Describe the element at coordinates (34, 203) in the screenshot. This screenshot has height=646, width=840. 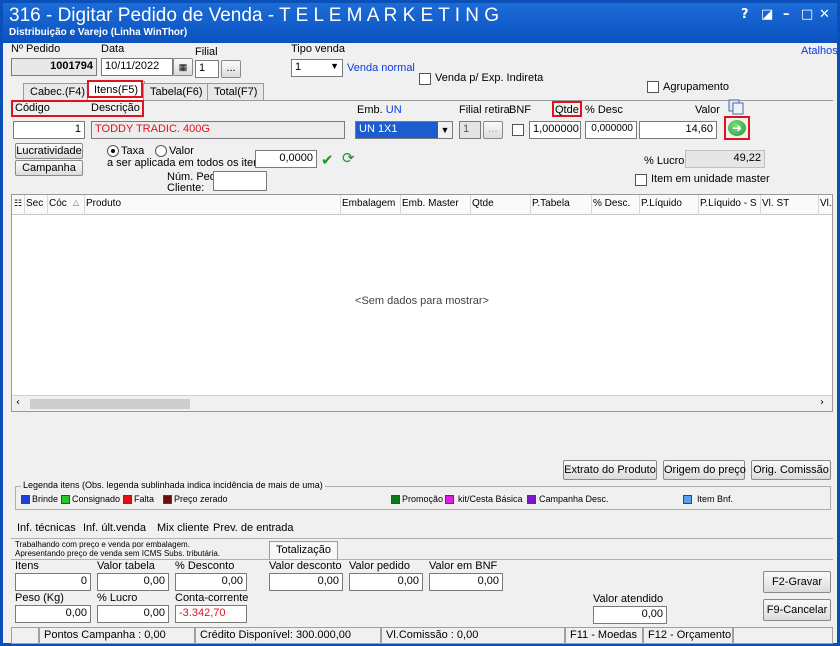
I see `col-sec: Sec` at that location.